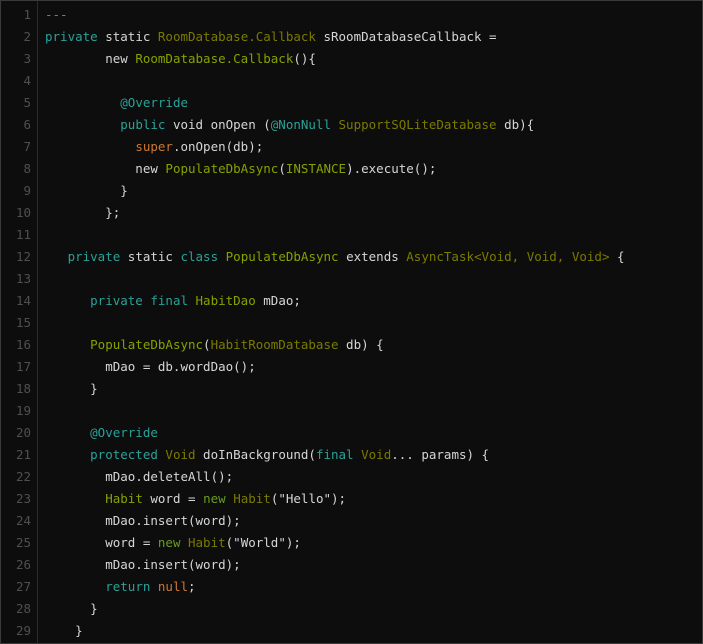  I want to click on line-number: 11, so click(23, 234).